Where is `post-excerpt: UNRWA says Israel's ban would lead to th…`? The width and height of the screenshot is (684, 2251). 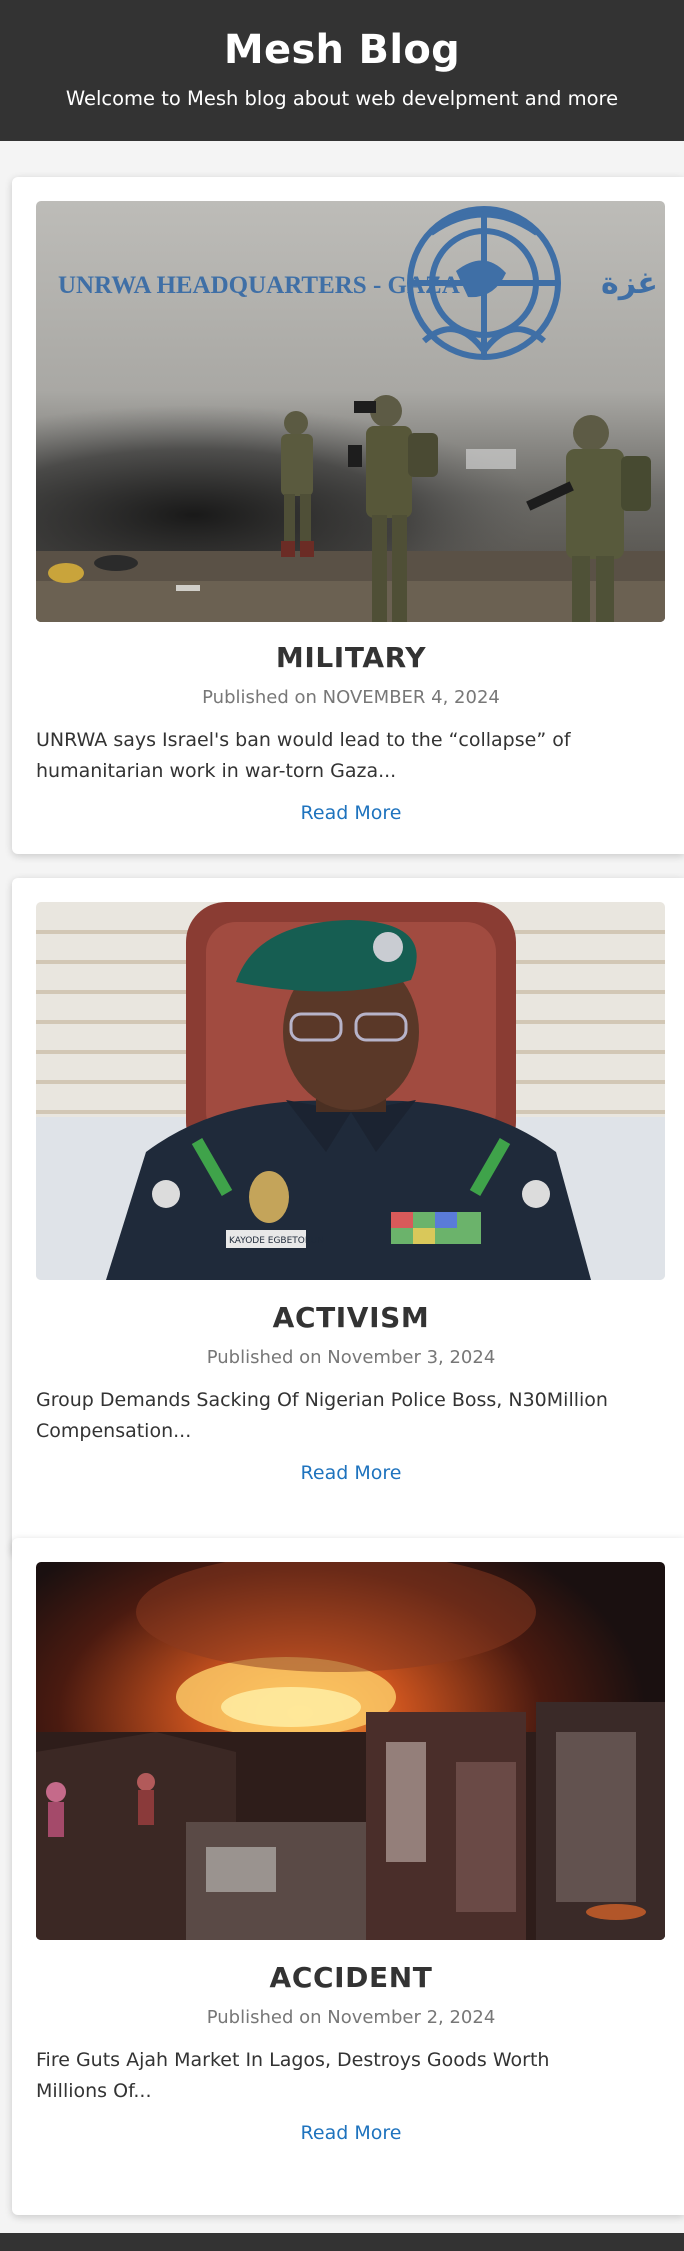
post-excerpt: UNRWA says Israel's ban would lead to th… is located at coordinates (303, 755).